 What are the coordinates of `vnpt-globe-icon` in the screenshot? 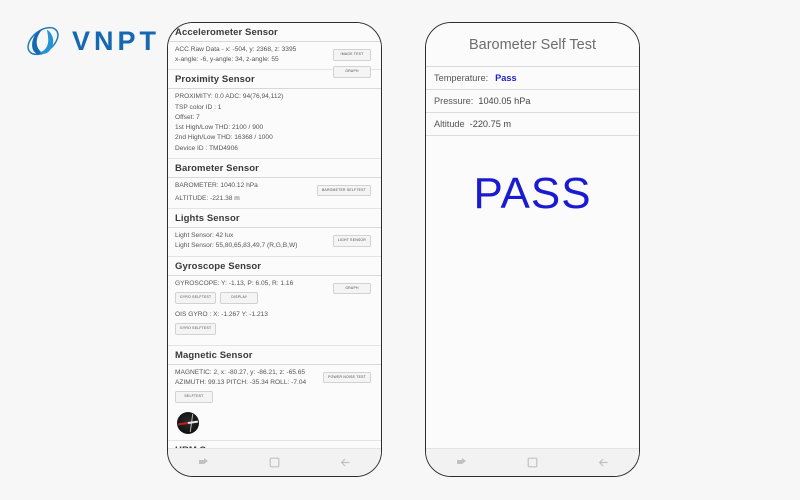 It's located at (43, 41).